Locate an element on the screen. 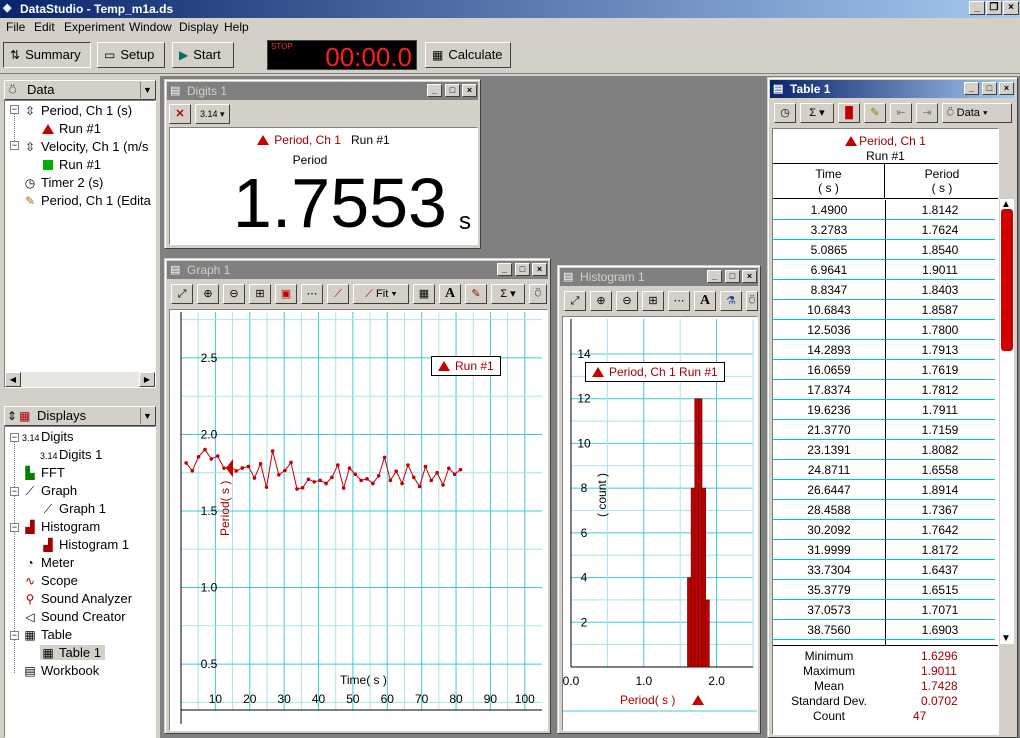 The width and height of the screenshot is (1020, 738). delete-row-icon: ⇥ is located at coordinates (927, 113).